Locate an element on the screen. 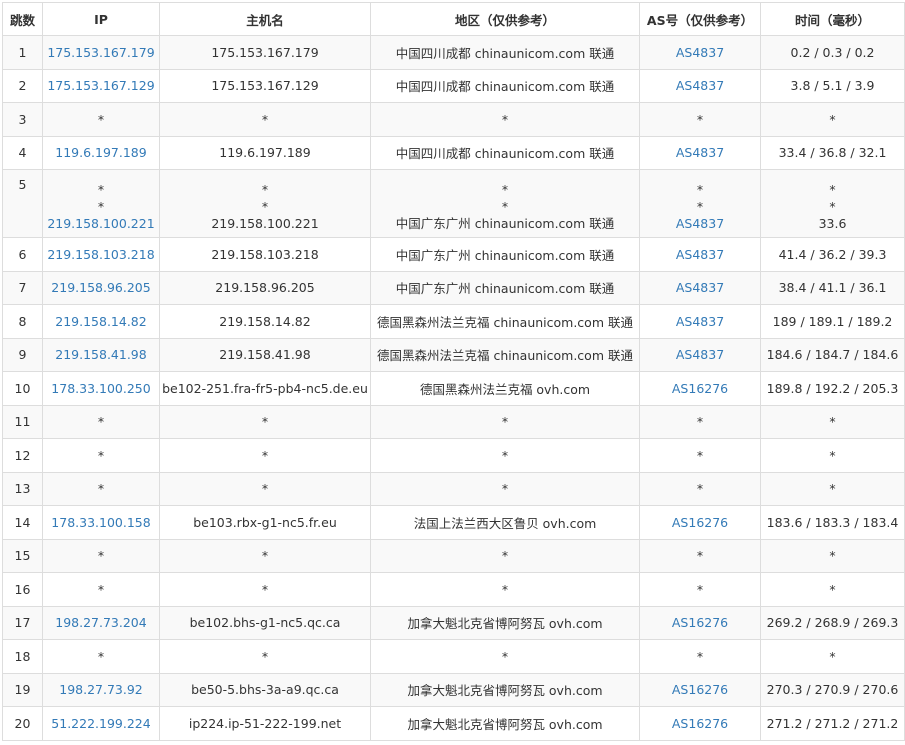 Image resolution: width=905 pixels, height=745 pixels. hostname-text: be50-5.bhs-3a-a9.qc.ca is located at coordinates (265, 690).